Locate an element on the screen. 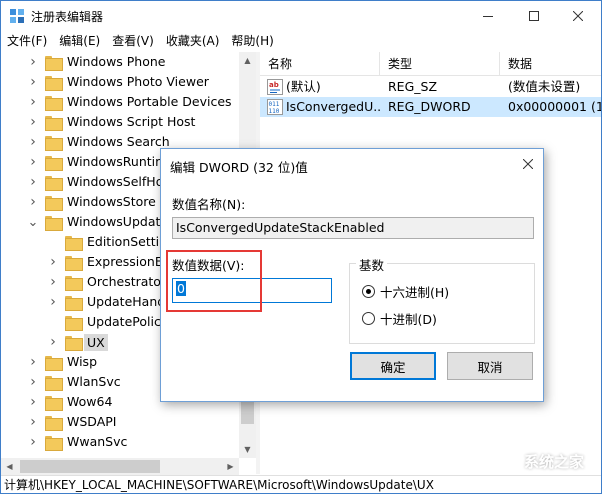 The image size is (602, 494). tree-item-label: UX is located at coordinates (96, 342).